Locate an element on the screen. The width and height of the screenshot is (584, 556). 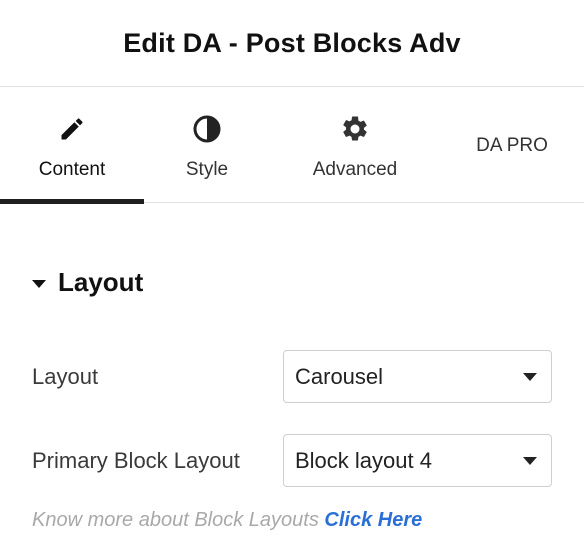
section-toggle: Layout is located at coordinates (87, 282).